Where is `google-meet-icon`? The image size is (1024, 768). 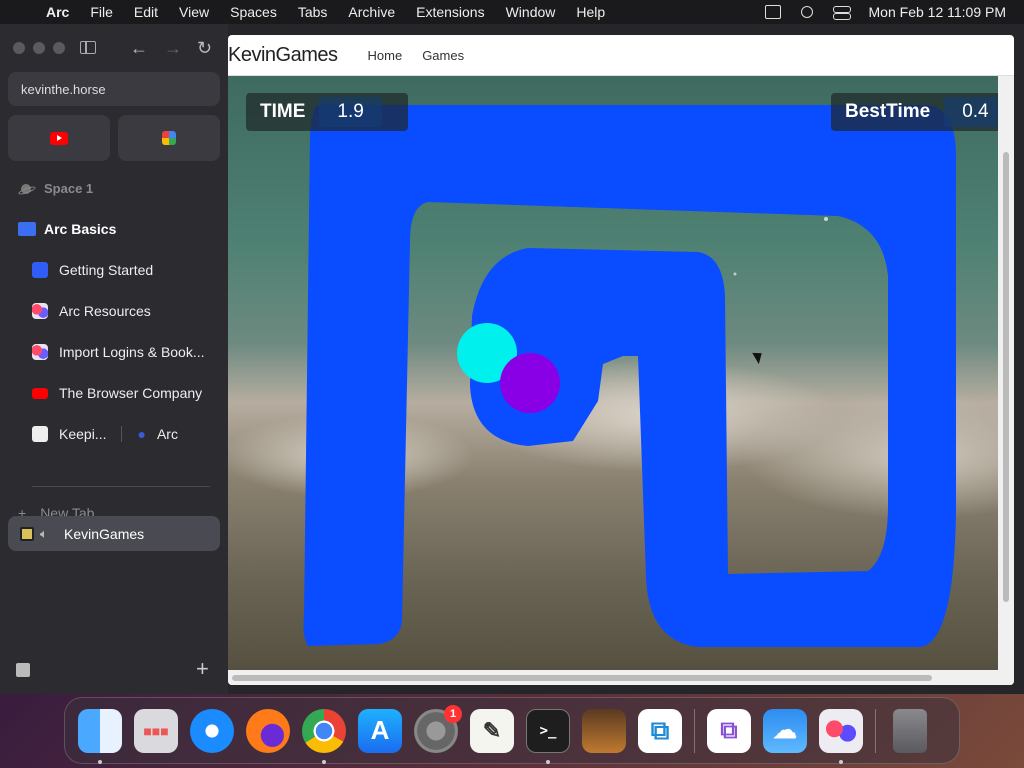
google-meet-icon is located at coordinates (169, 138).